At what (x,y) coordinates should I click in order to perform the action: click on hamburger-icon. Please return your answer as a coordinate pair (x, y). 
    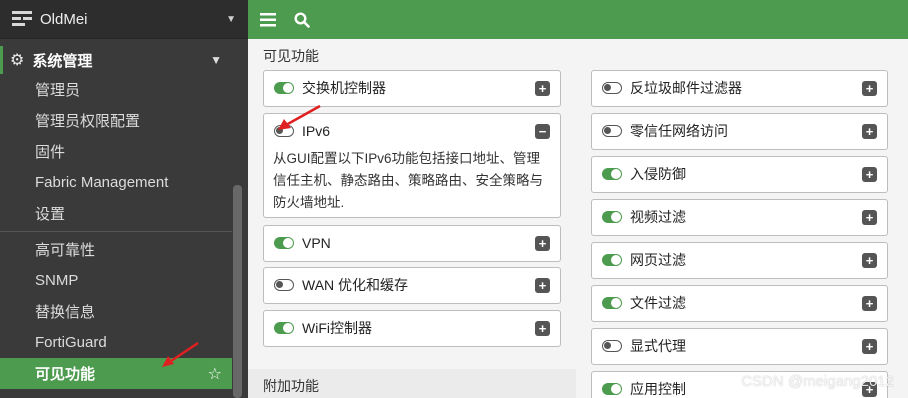
    Looking at the image, I should click on (268, 19).